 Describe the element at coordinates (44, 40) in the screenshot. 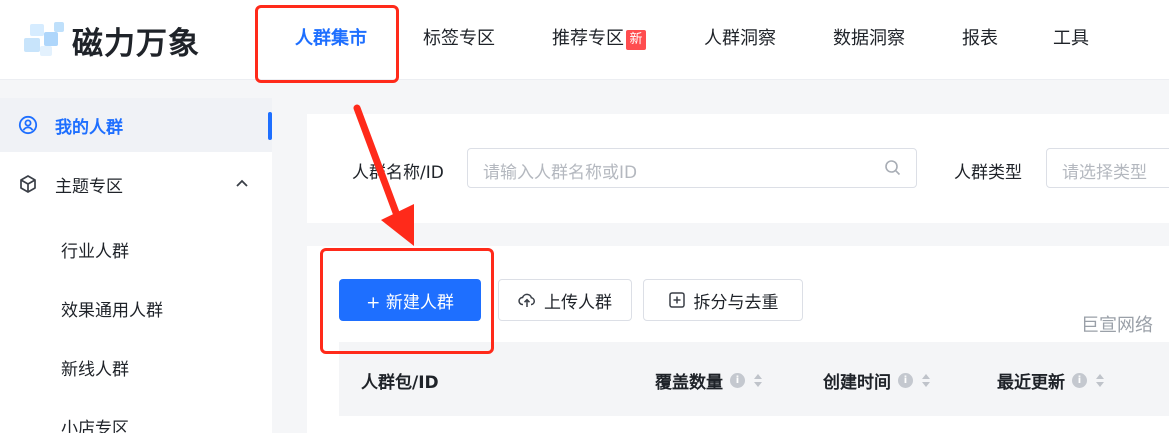

I see `logo-mark-icon` at that location.